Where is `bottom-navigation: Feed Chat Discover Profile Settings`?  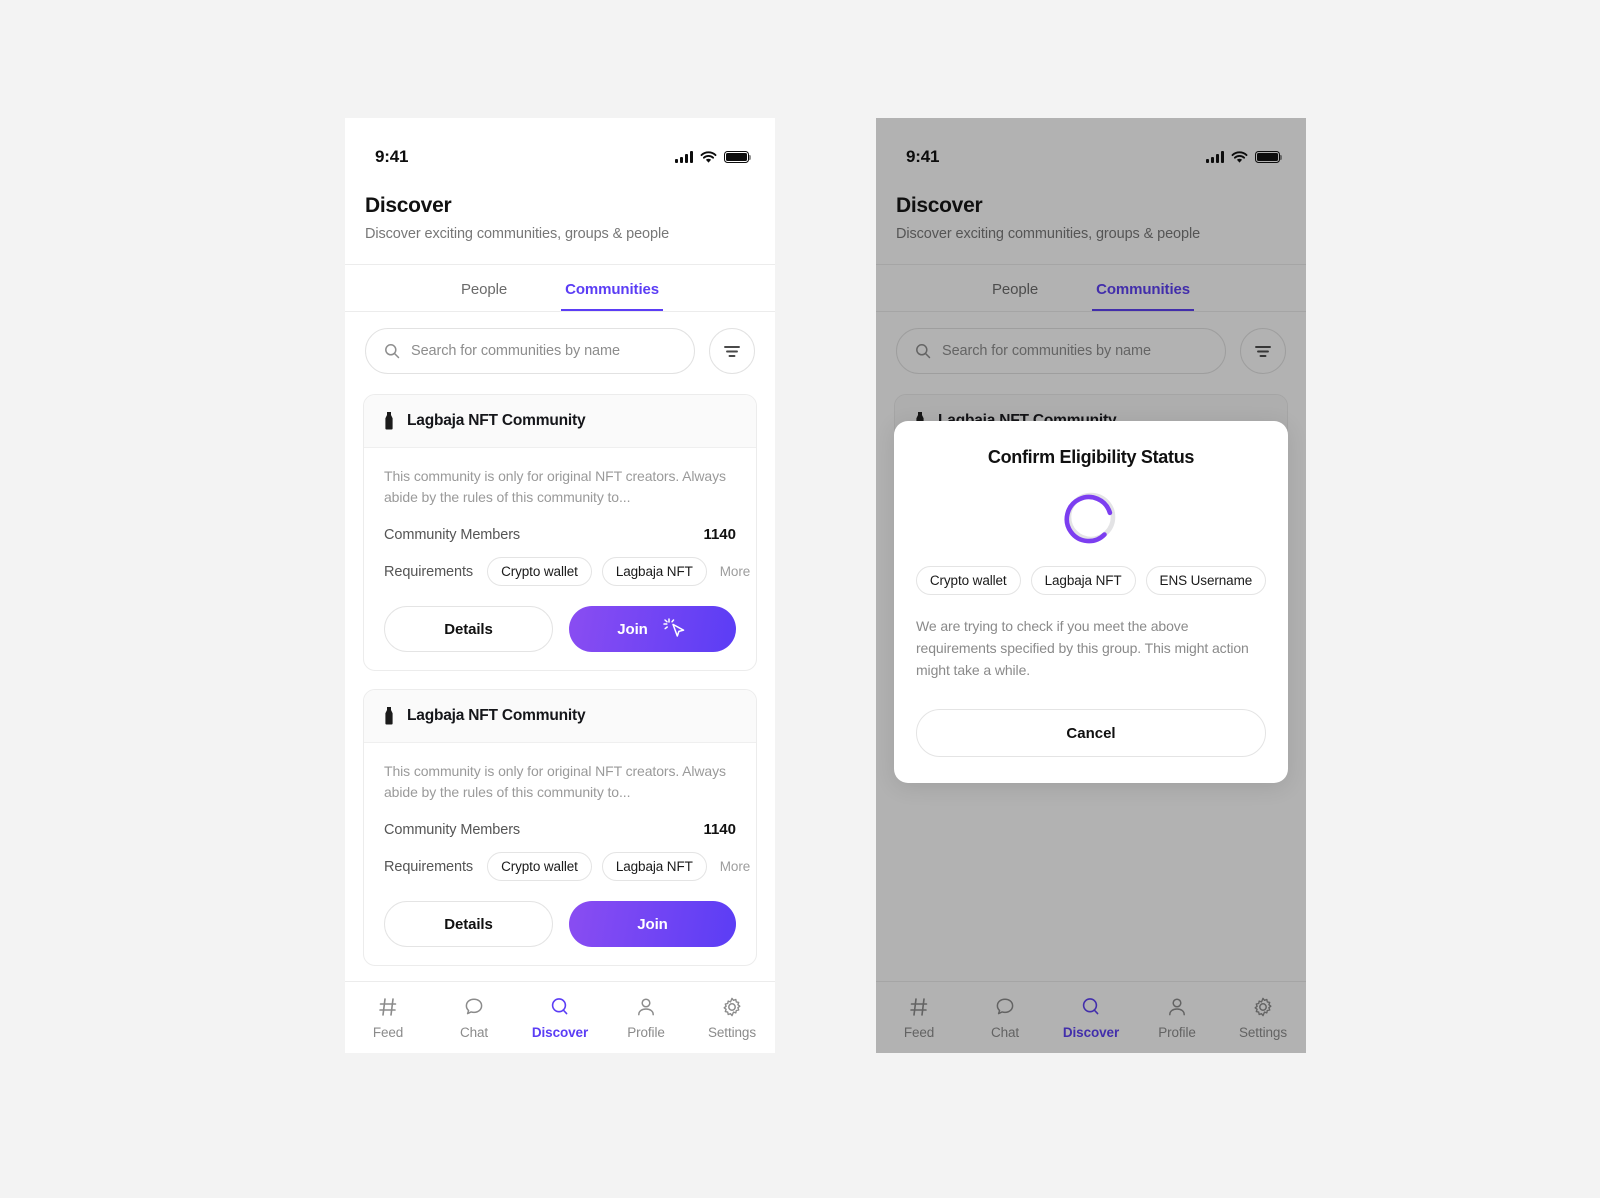 bottom-navigation: Feed Chat Discover Profile Settings is located at coordinates (560, 1017).